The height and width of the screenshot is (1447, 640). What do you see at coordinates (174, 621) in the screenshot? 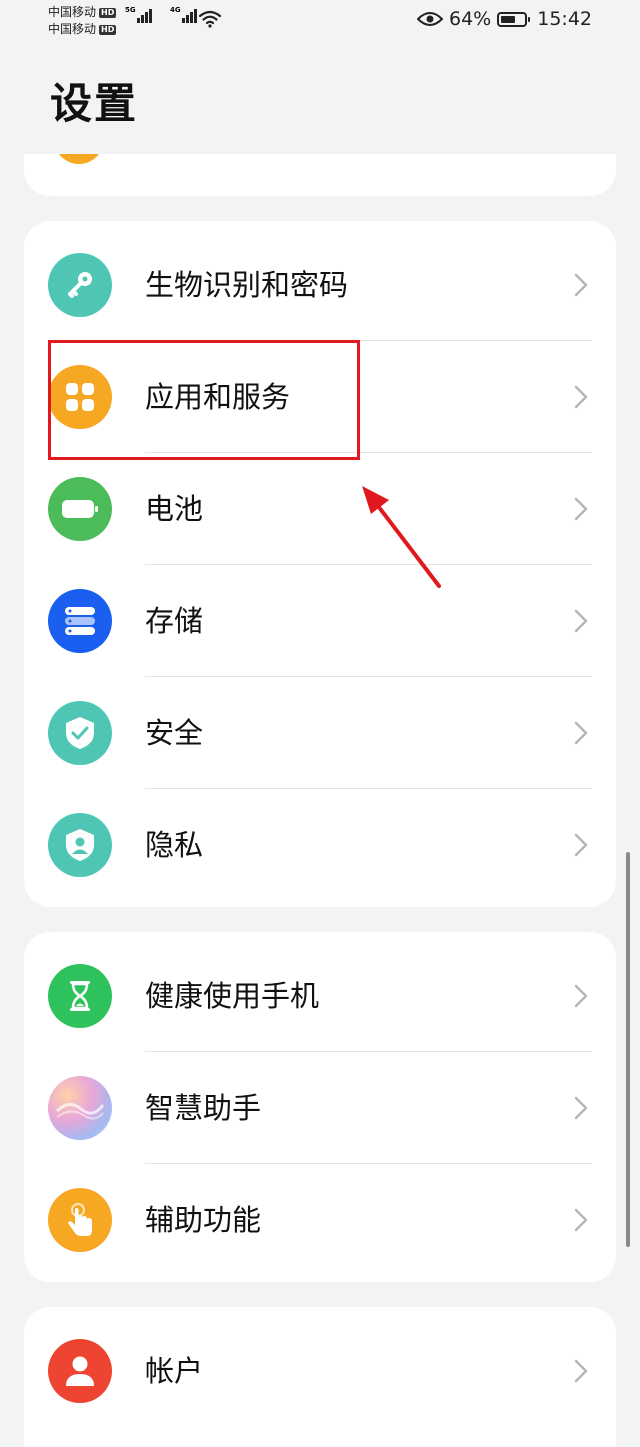
I see `settings-item-label: 存储` at bounding box center [174, 621].